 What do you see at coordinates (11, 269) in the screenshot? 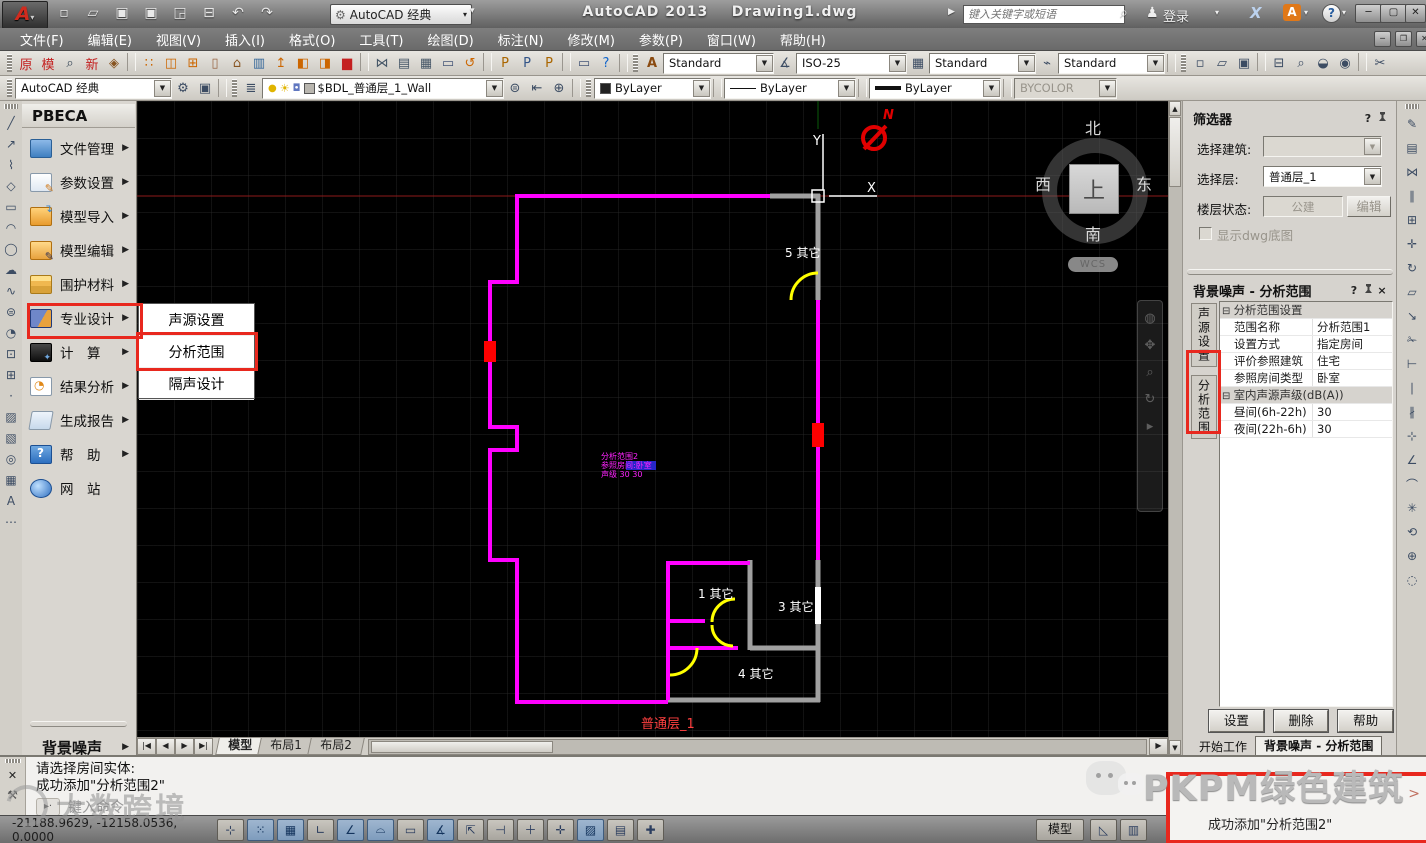
I see `revcloud-icon: ☁` at bounding box center [11, 269].